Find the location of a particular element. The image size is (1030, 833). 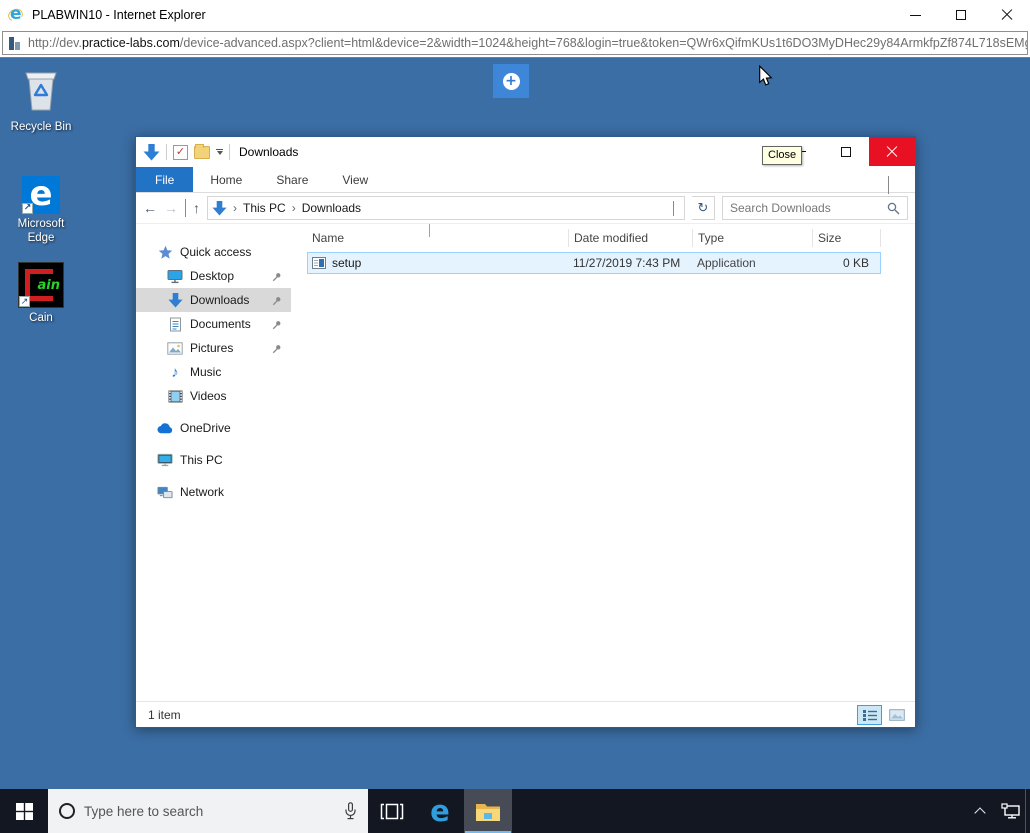

nav-item-desktop: Desktop is located at coordinates (213, 276).